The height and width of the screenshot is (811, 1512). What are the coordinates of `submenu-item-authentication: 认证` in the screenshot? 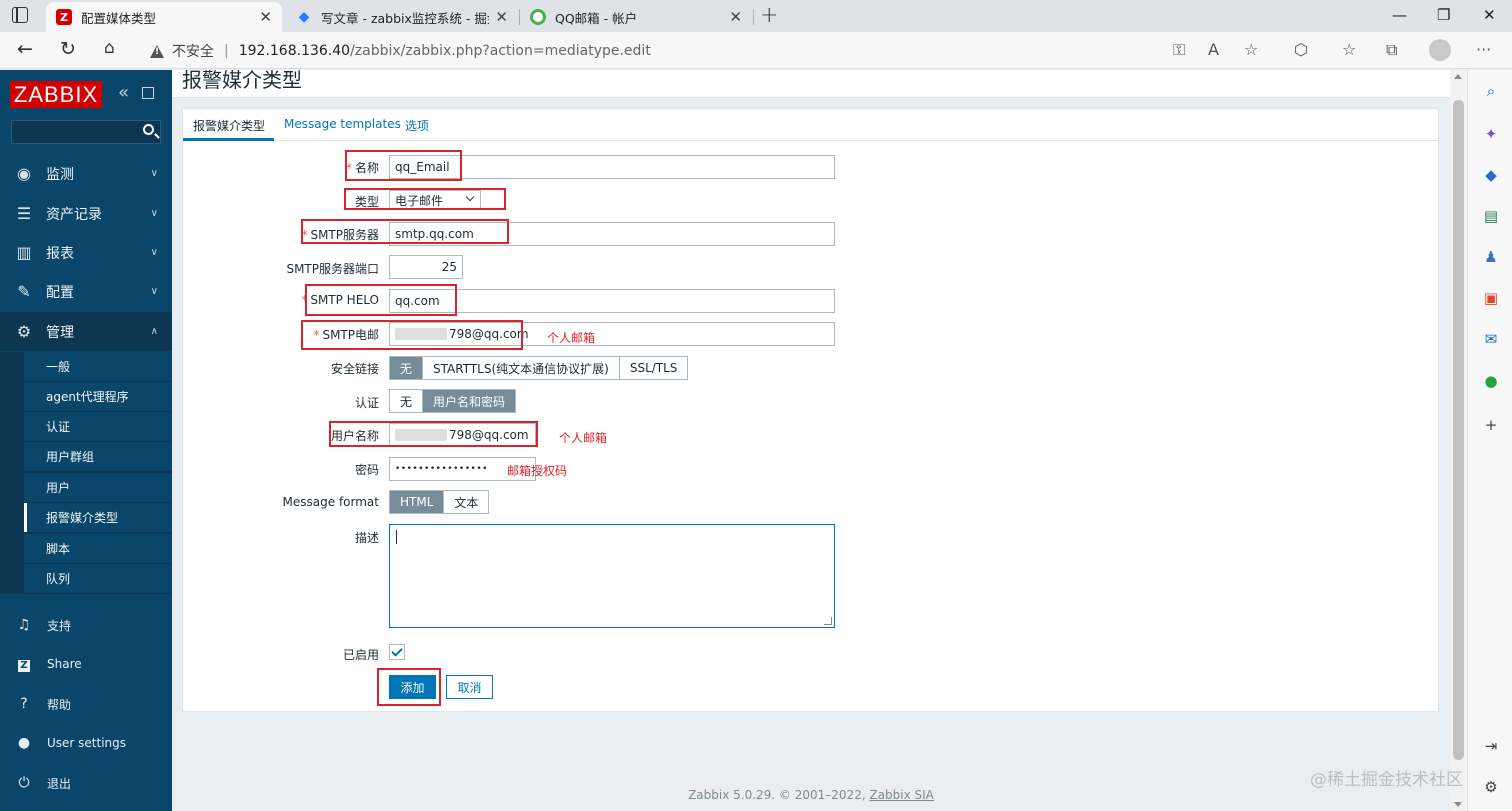 It's located at (98, 426).